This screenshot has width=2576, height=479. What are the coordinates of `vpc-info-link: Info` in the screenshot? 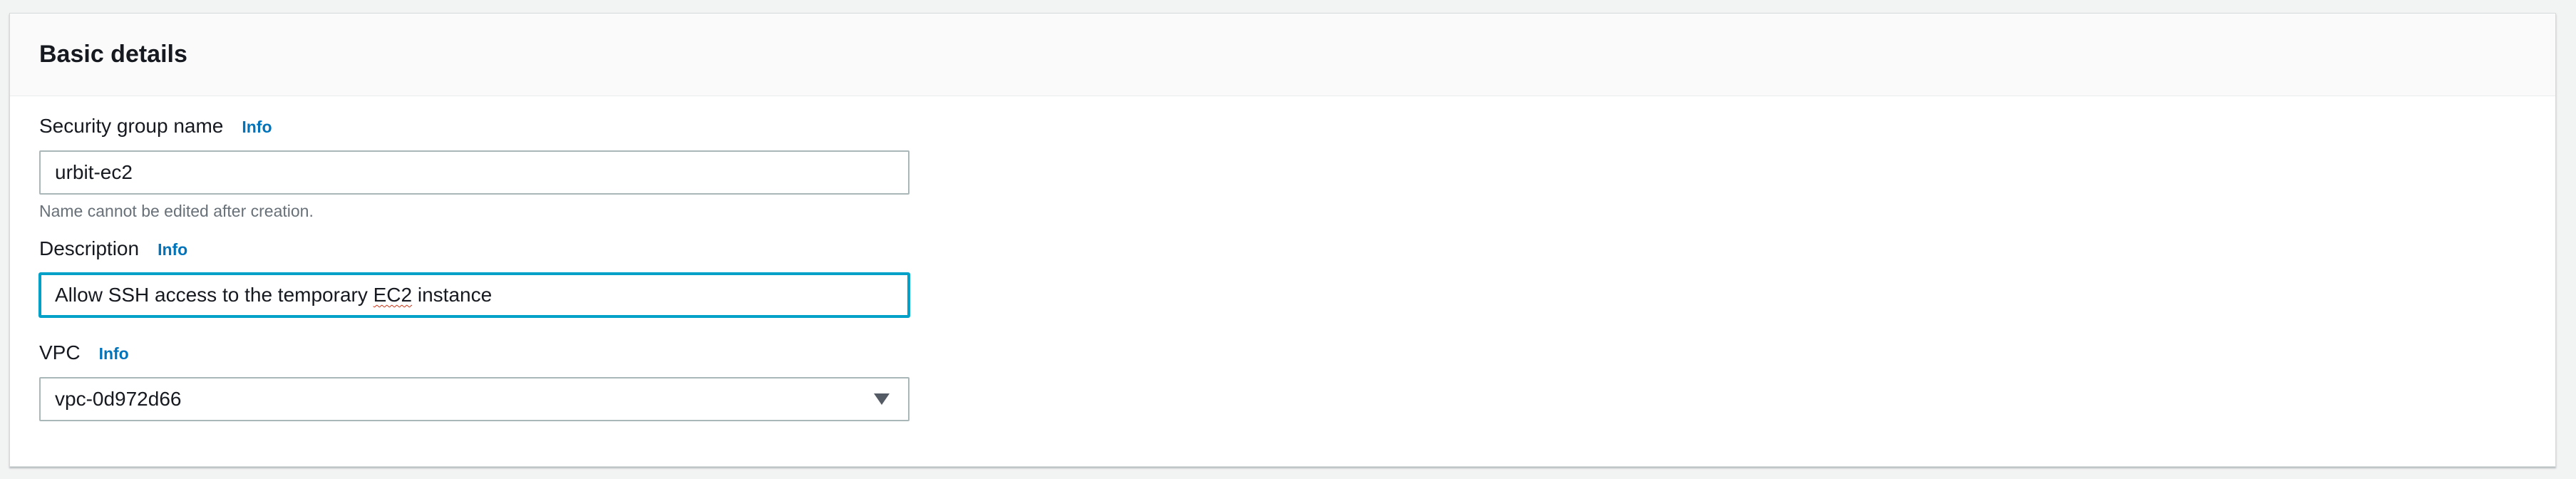 It's located at (114, 354).